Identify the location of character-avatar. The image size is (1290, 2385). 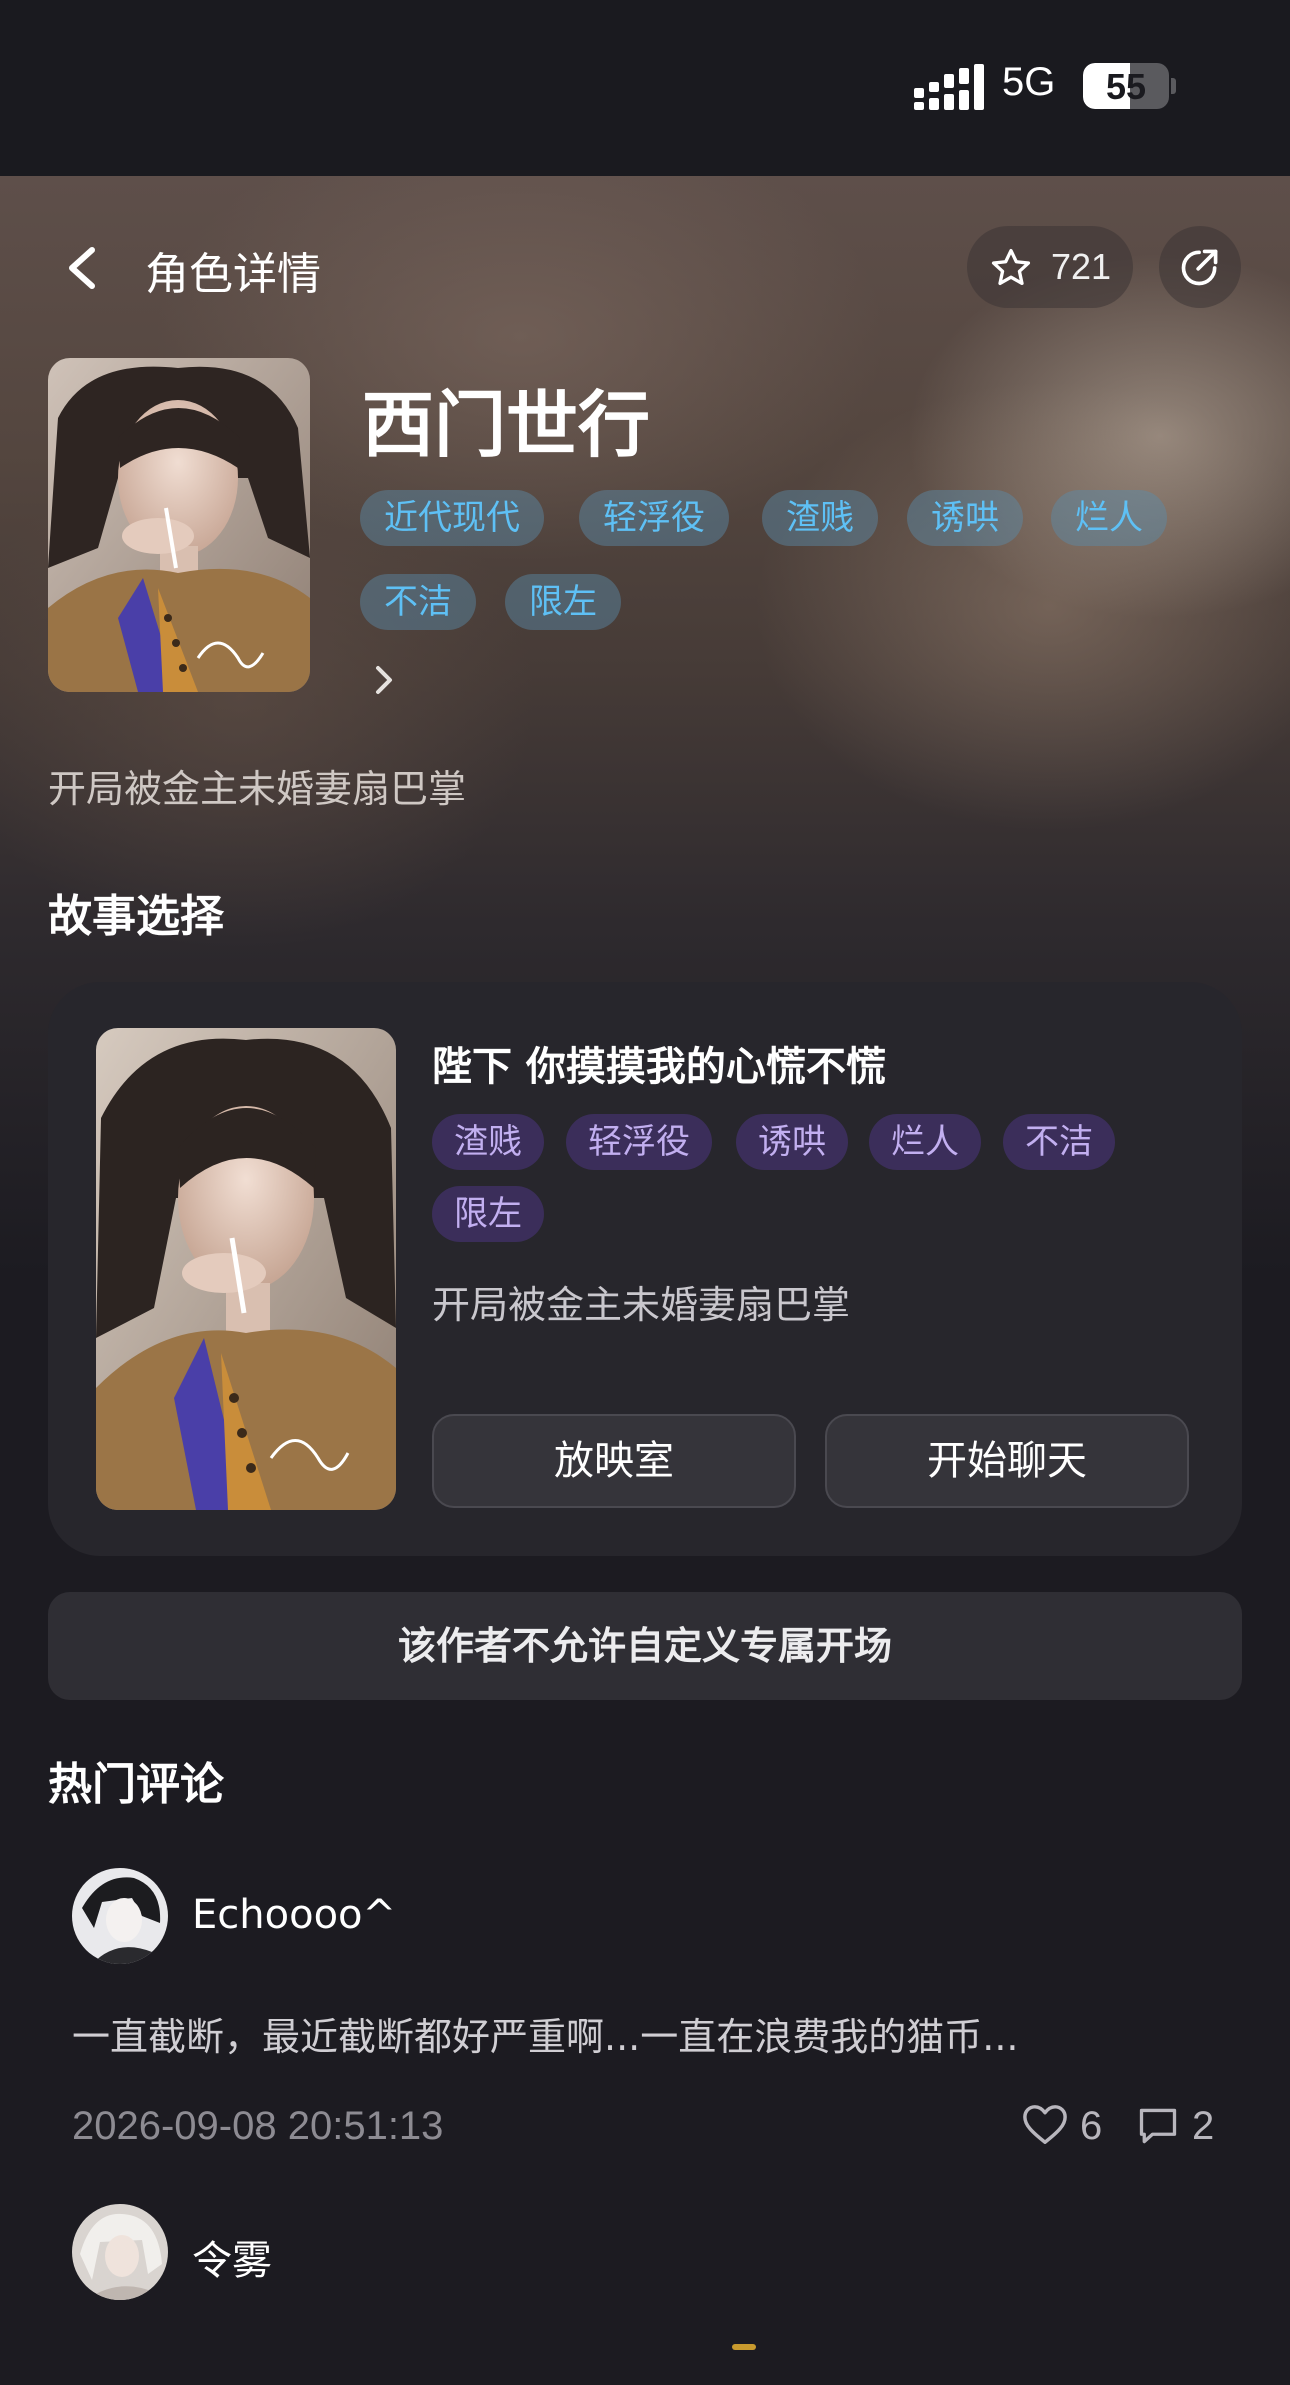
(179, 525).